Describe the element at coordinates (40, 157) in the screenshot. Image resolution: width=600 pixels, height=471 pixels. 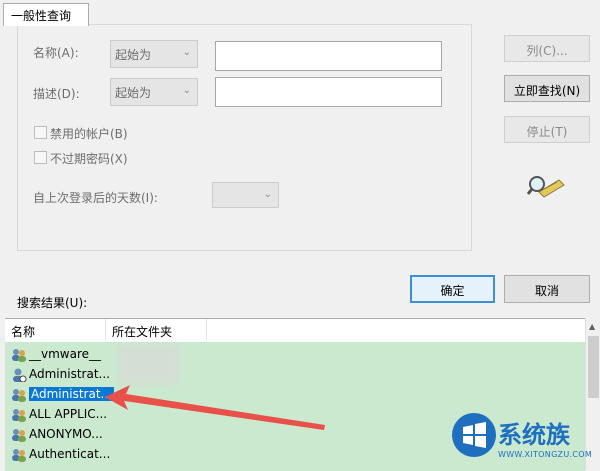
I see `no-expire-password-checkbox` at that location.